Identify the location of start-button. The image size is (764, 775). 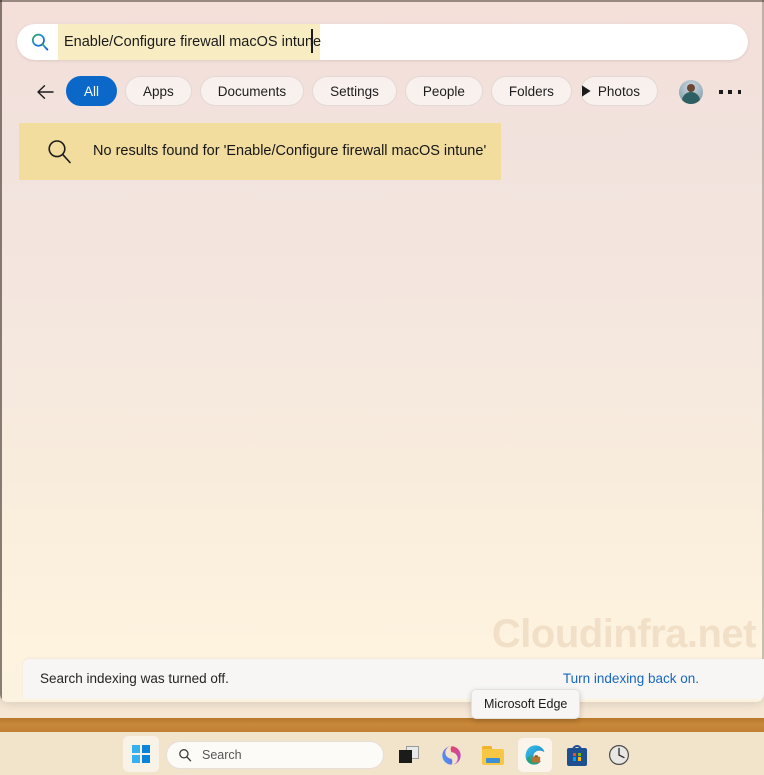
(141, 754).